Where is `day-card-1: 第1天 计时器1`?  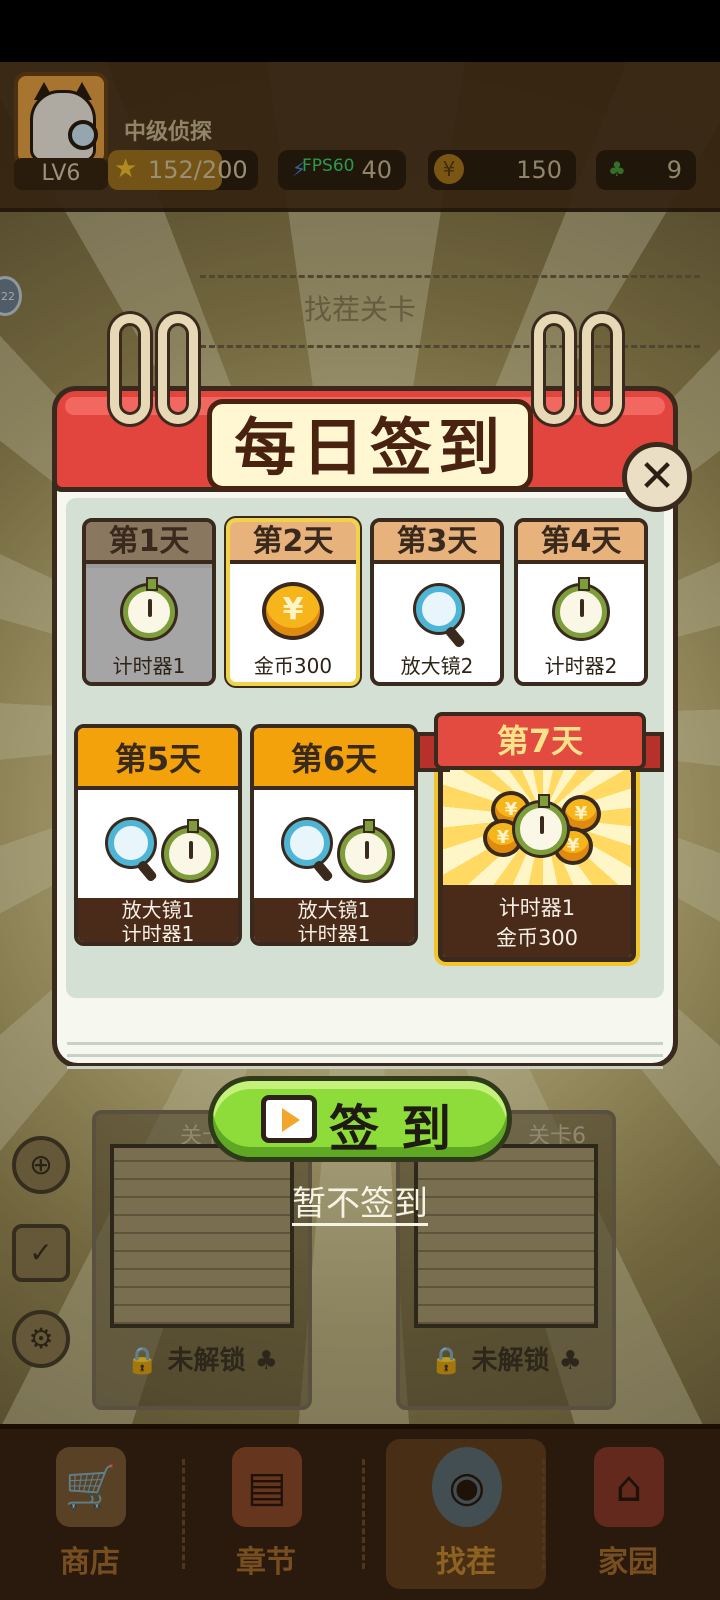
day-card-1: 第1天 计时器1 is located at coordinates (149, 602).